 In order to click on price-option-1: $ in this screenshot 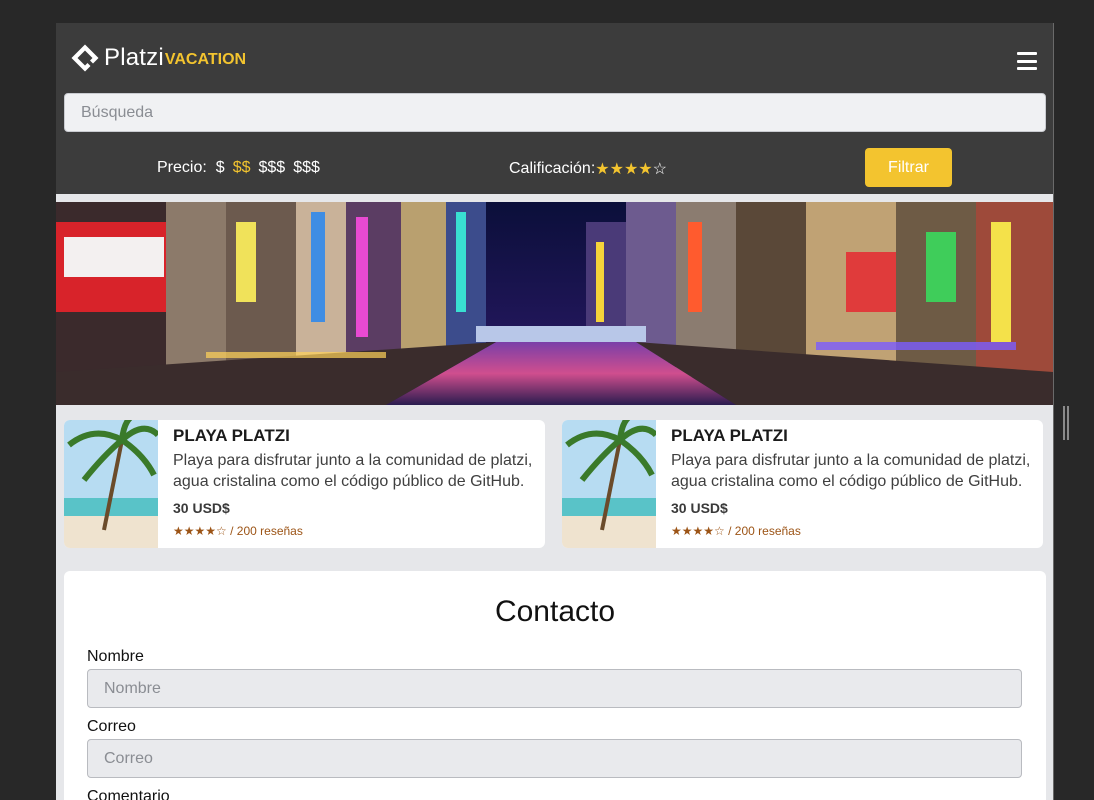, I will do `click(220, 168)`.